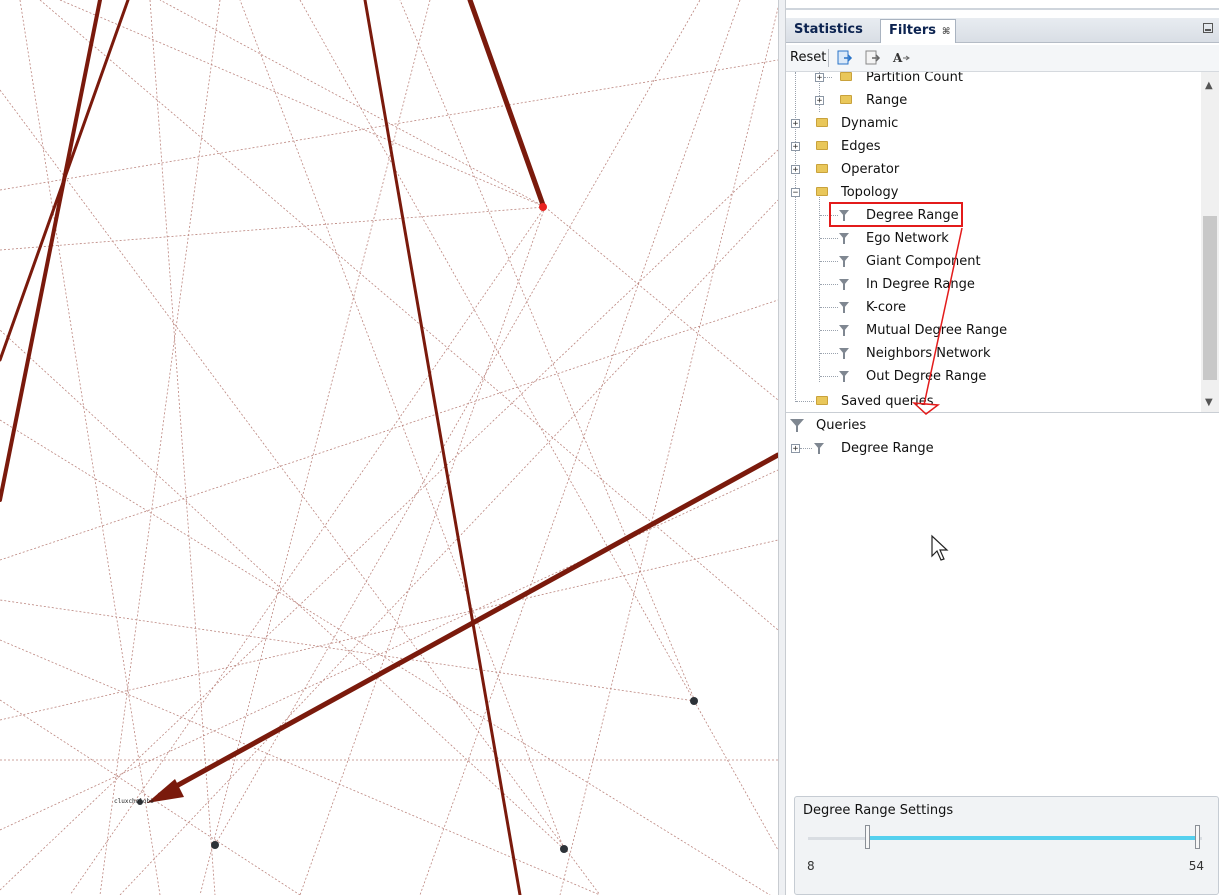 This screenshot has height=895, width=1219. Describe the element at coordinates (923, 261) in the screenshot. I see `tree-item-label: Giant Component` at that location.